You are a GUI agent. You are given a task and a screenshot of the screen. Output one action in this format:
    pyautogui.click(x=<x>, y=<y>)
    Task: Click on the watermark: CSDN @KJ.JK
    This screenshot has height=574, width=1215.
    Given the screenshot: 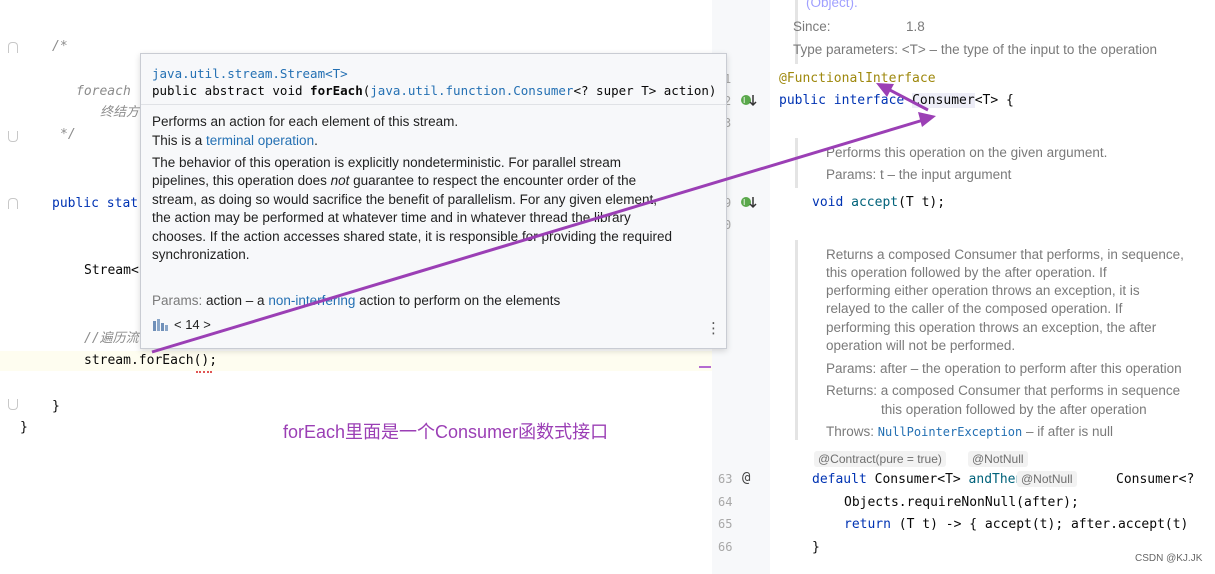 What is the action you would take?
    pyautogui.click(x=1169, y=558)
    